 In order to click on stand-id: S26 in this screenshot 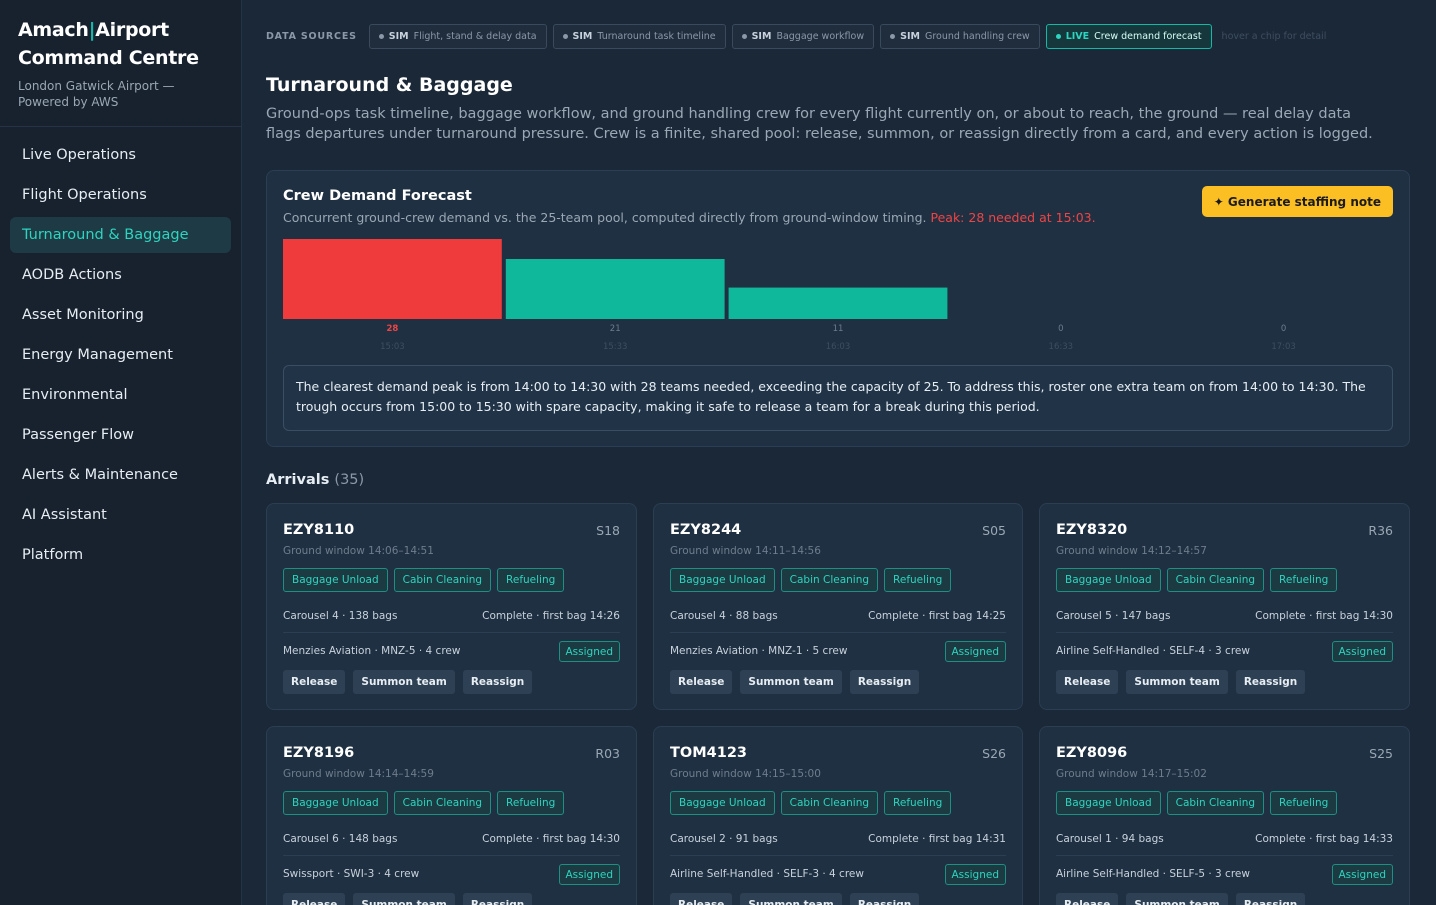, I will do `click(994, 753)`.